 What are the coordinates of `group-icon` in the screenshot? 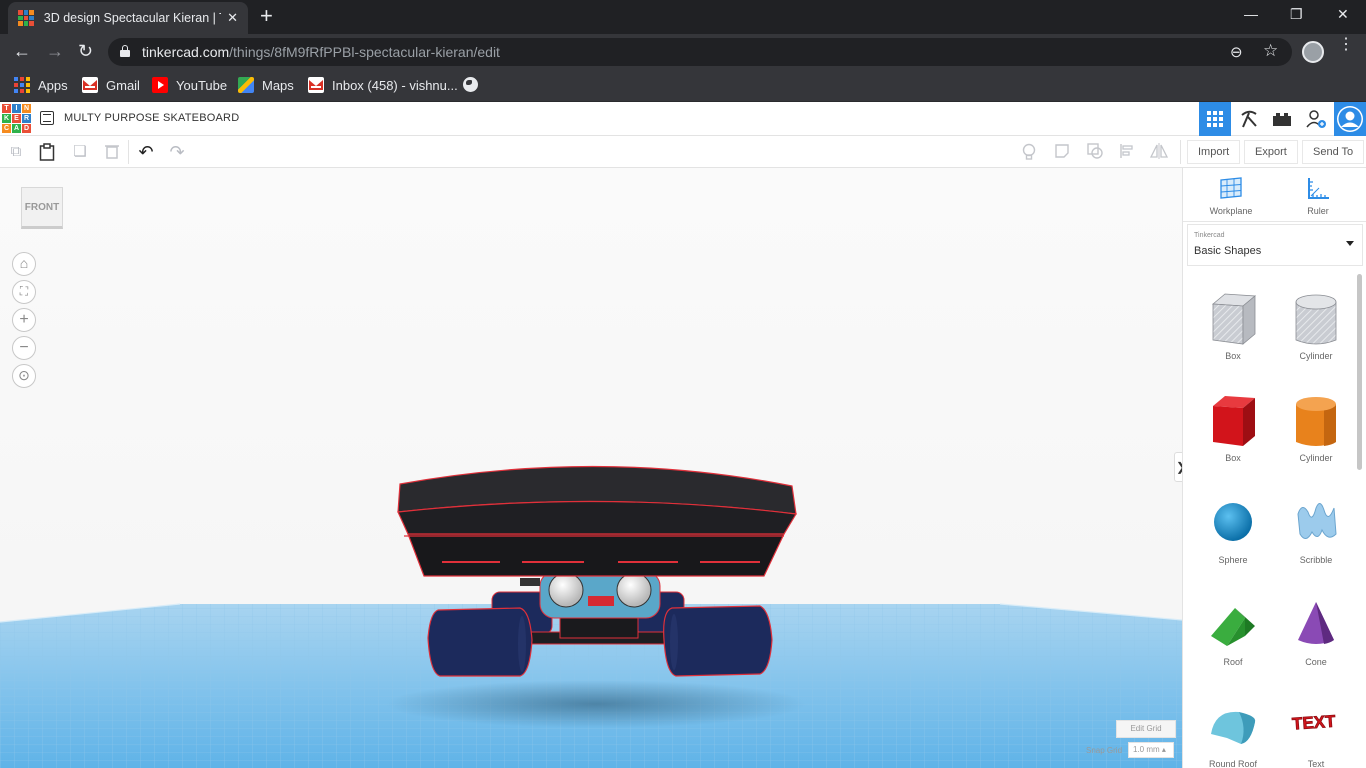 It's located at (1095, 152).